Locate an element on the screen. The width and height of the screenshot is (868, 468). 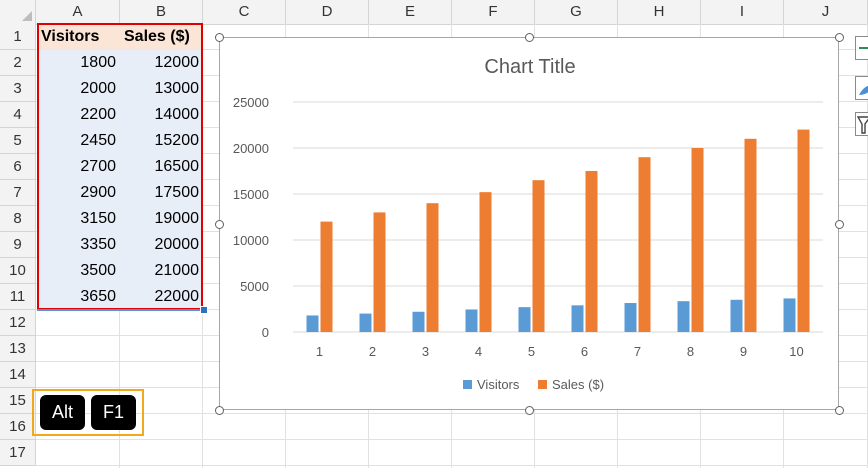
plus-icon is located at coordinates (863, 48).